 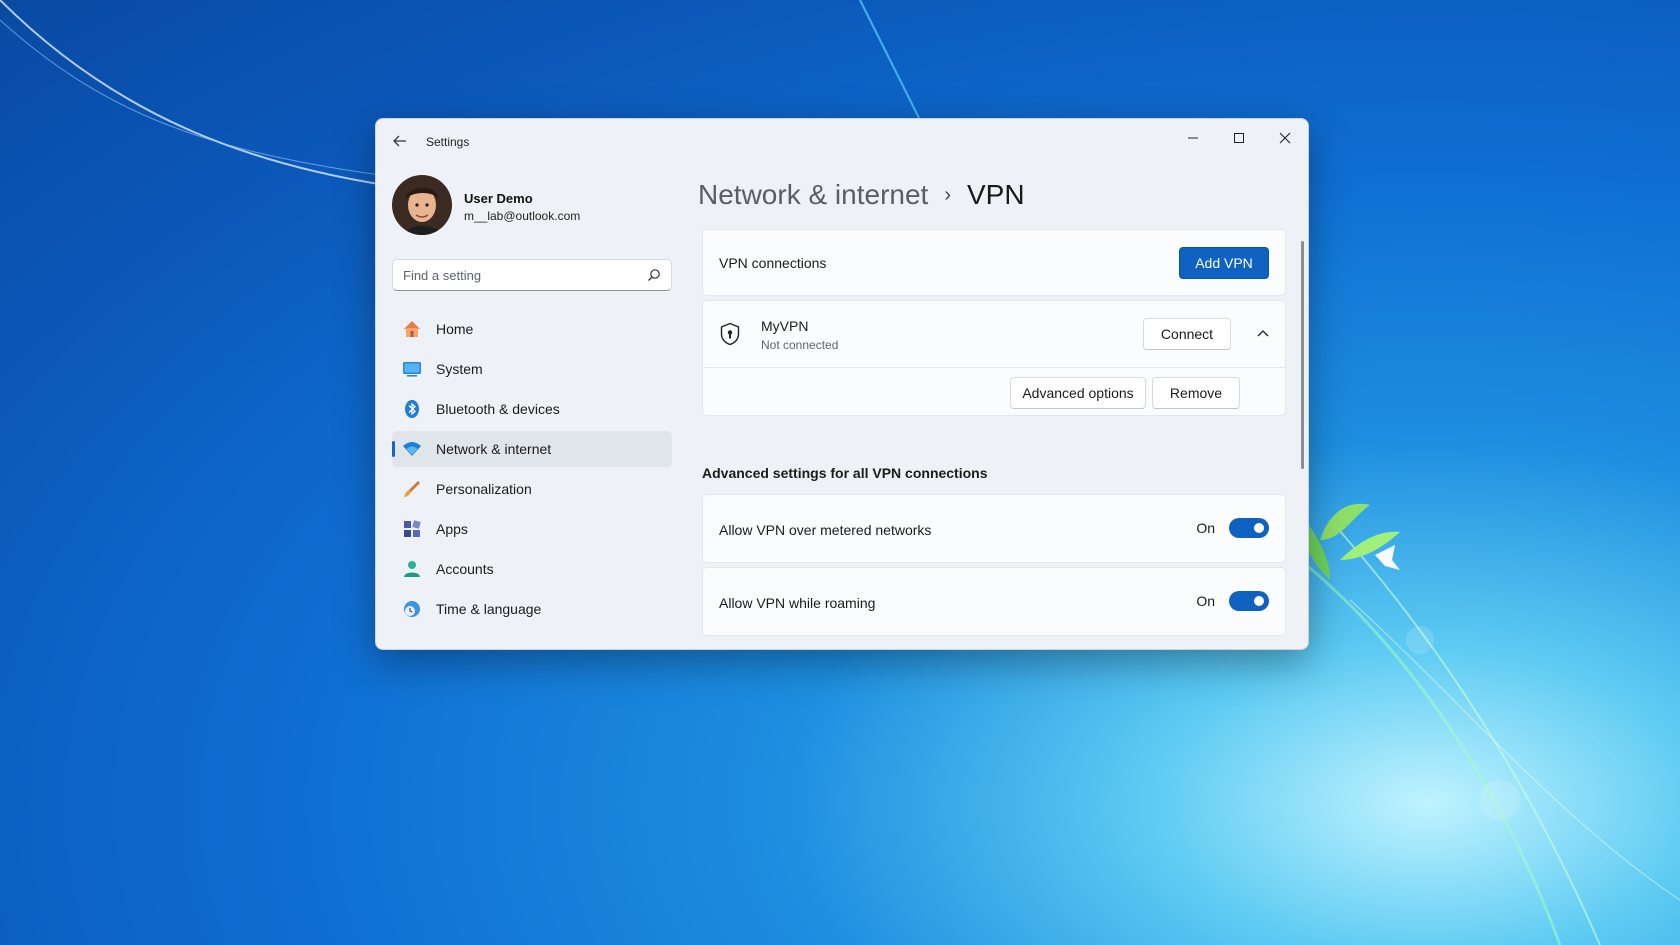 I want to click on sidebar-item-bluetooth-devices: Bluetooth & devices, so click(x=532, y=409).